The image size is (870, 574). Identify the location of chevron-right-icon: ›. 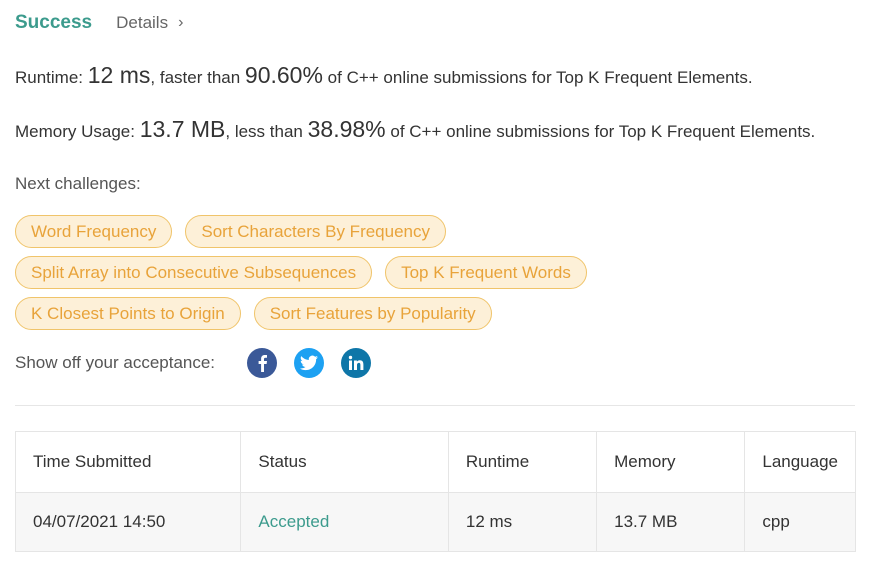
(181, 22).